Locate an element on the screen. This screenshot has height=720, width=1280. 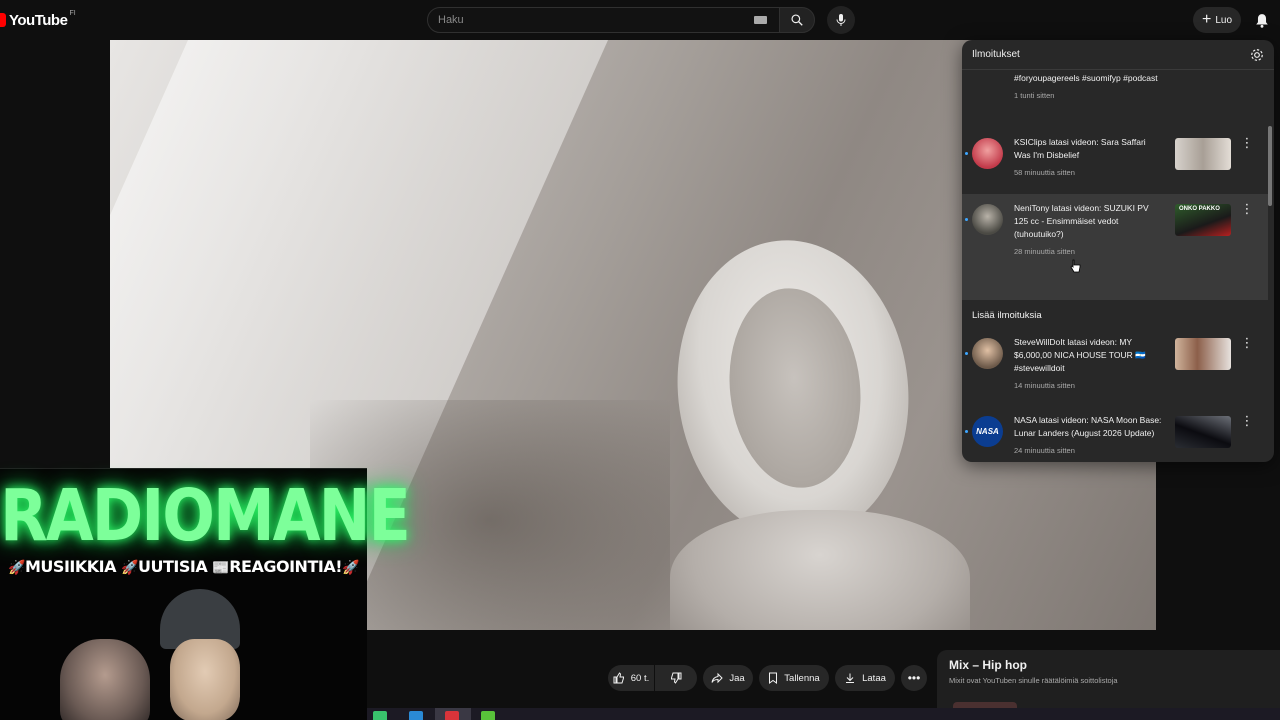
nasa-logo-text: NASA is located at coordinates (987, 431).